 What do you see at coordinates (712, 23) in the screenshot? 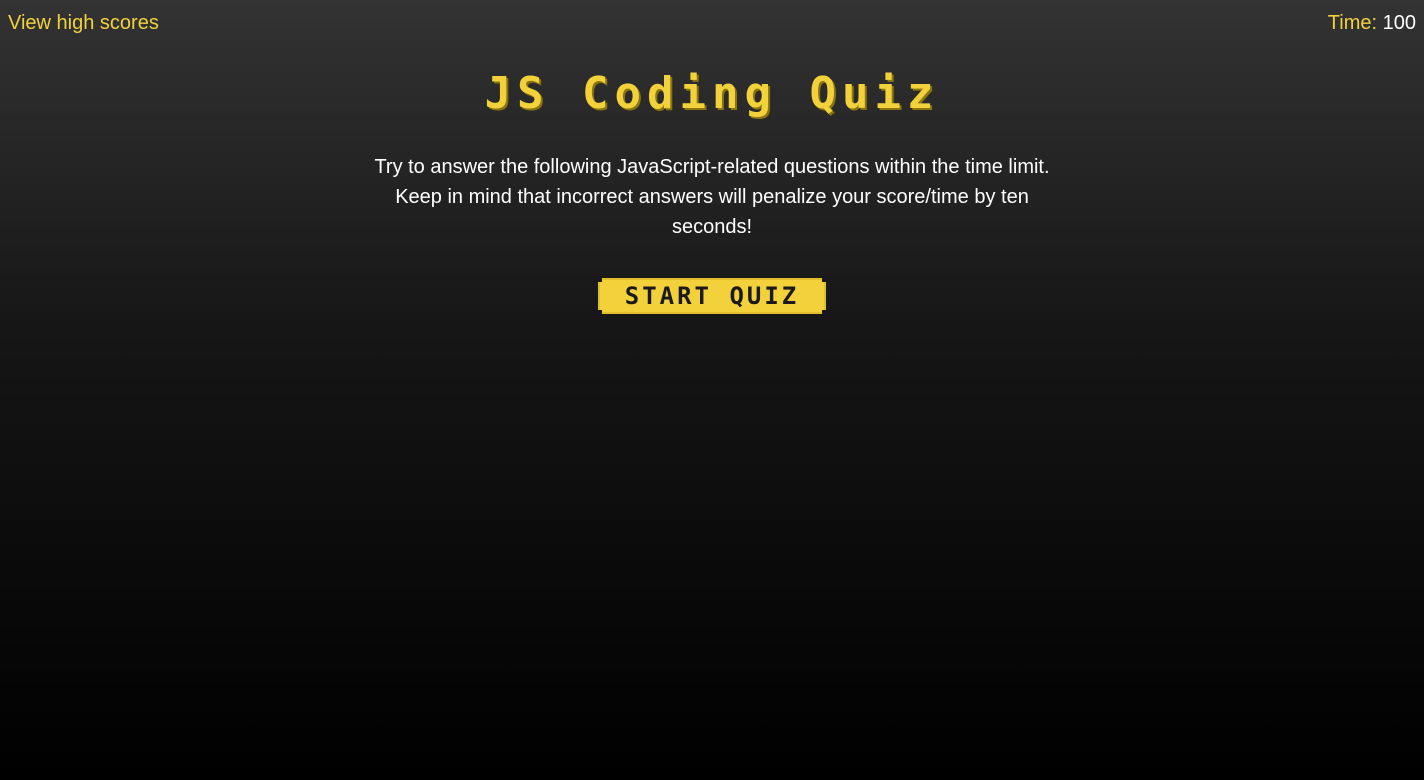
I see `top-bar: View high scores Time: 100` at bounding box center [712, 23].